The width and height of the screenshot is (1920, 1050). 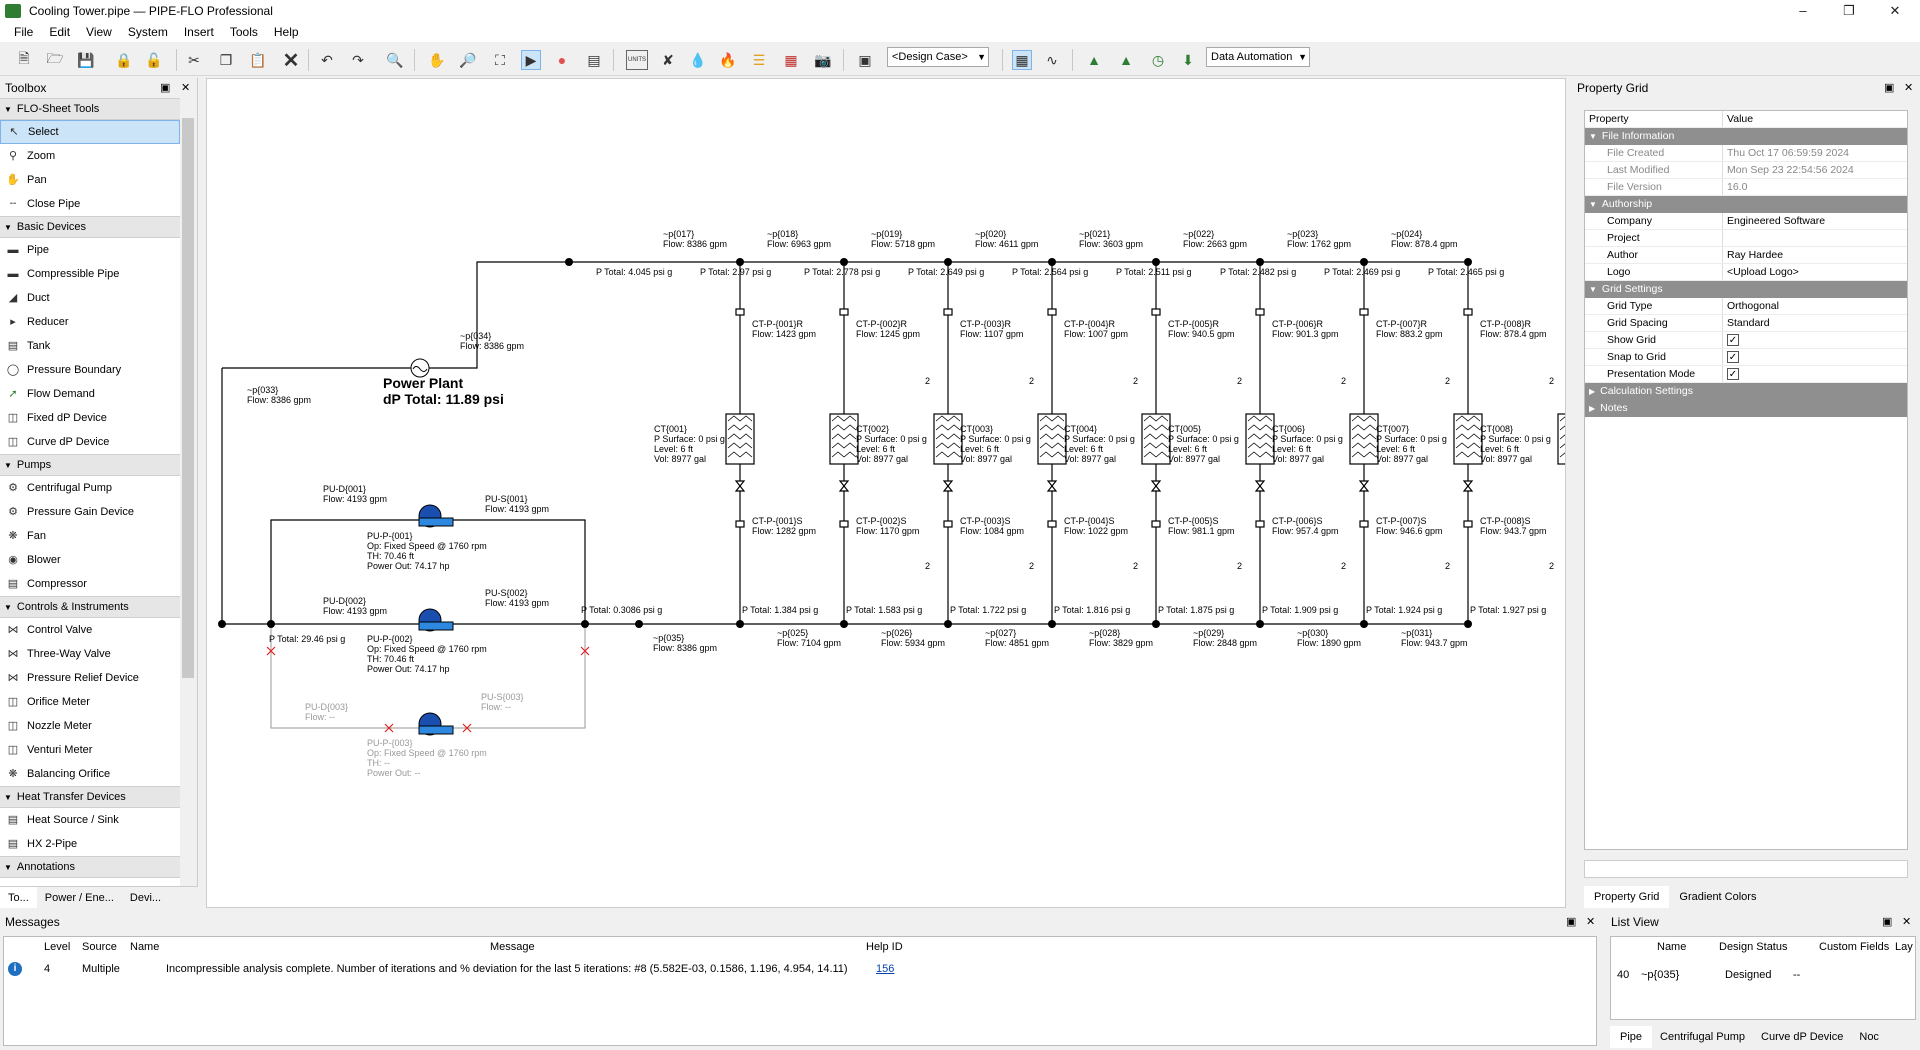 I want to click on tool-heat-source-sink: ▤ Heat Source / Sink, so click(x=90, y=820).